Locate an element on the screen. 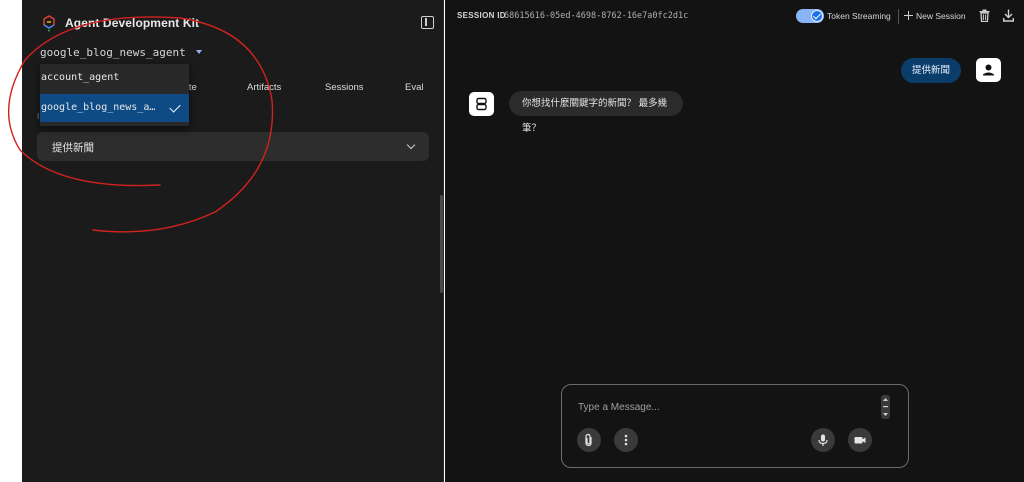  sidebar-collapse-icon is located at coordinates (427, 22).